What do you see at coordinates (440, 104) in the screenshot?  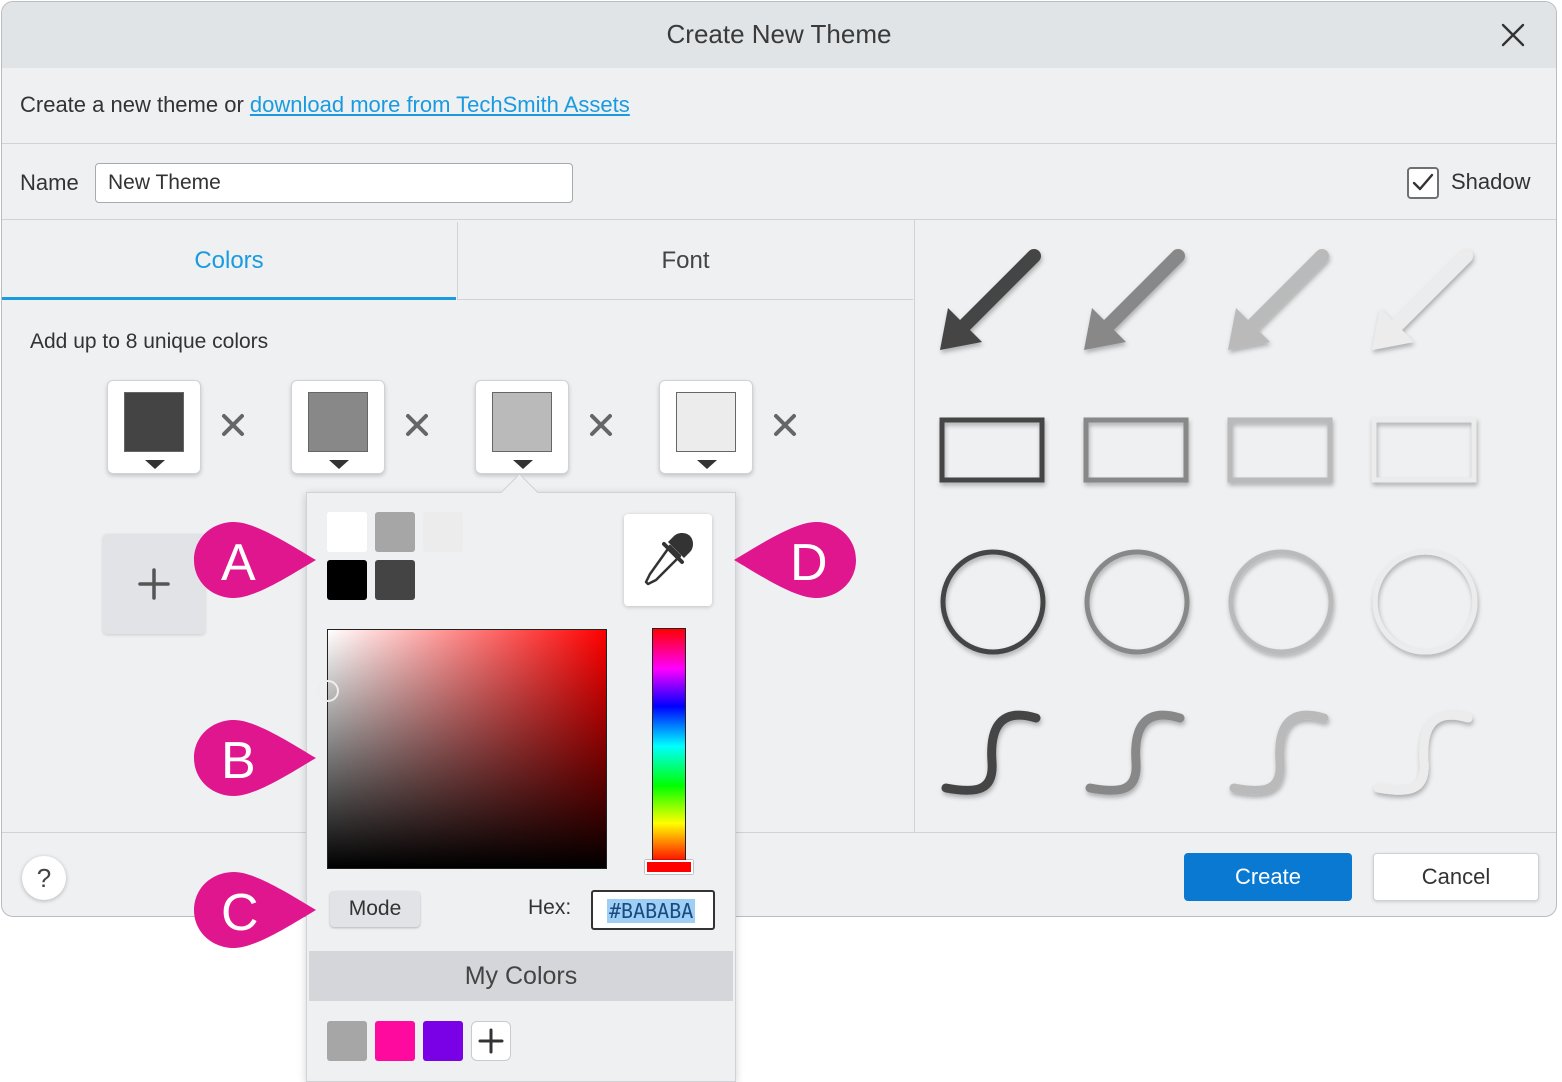 I see `techsmith-assets-link: download more from TechSmith Assets` at bounding box center [440, 104].